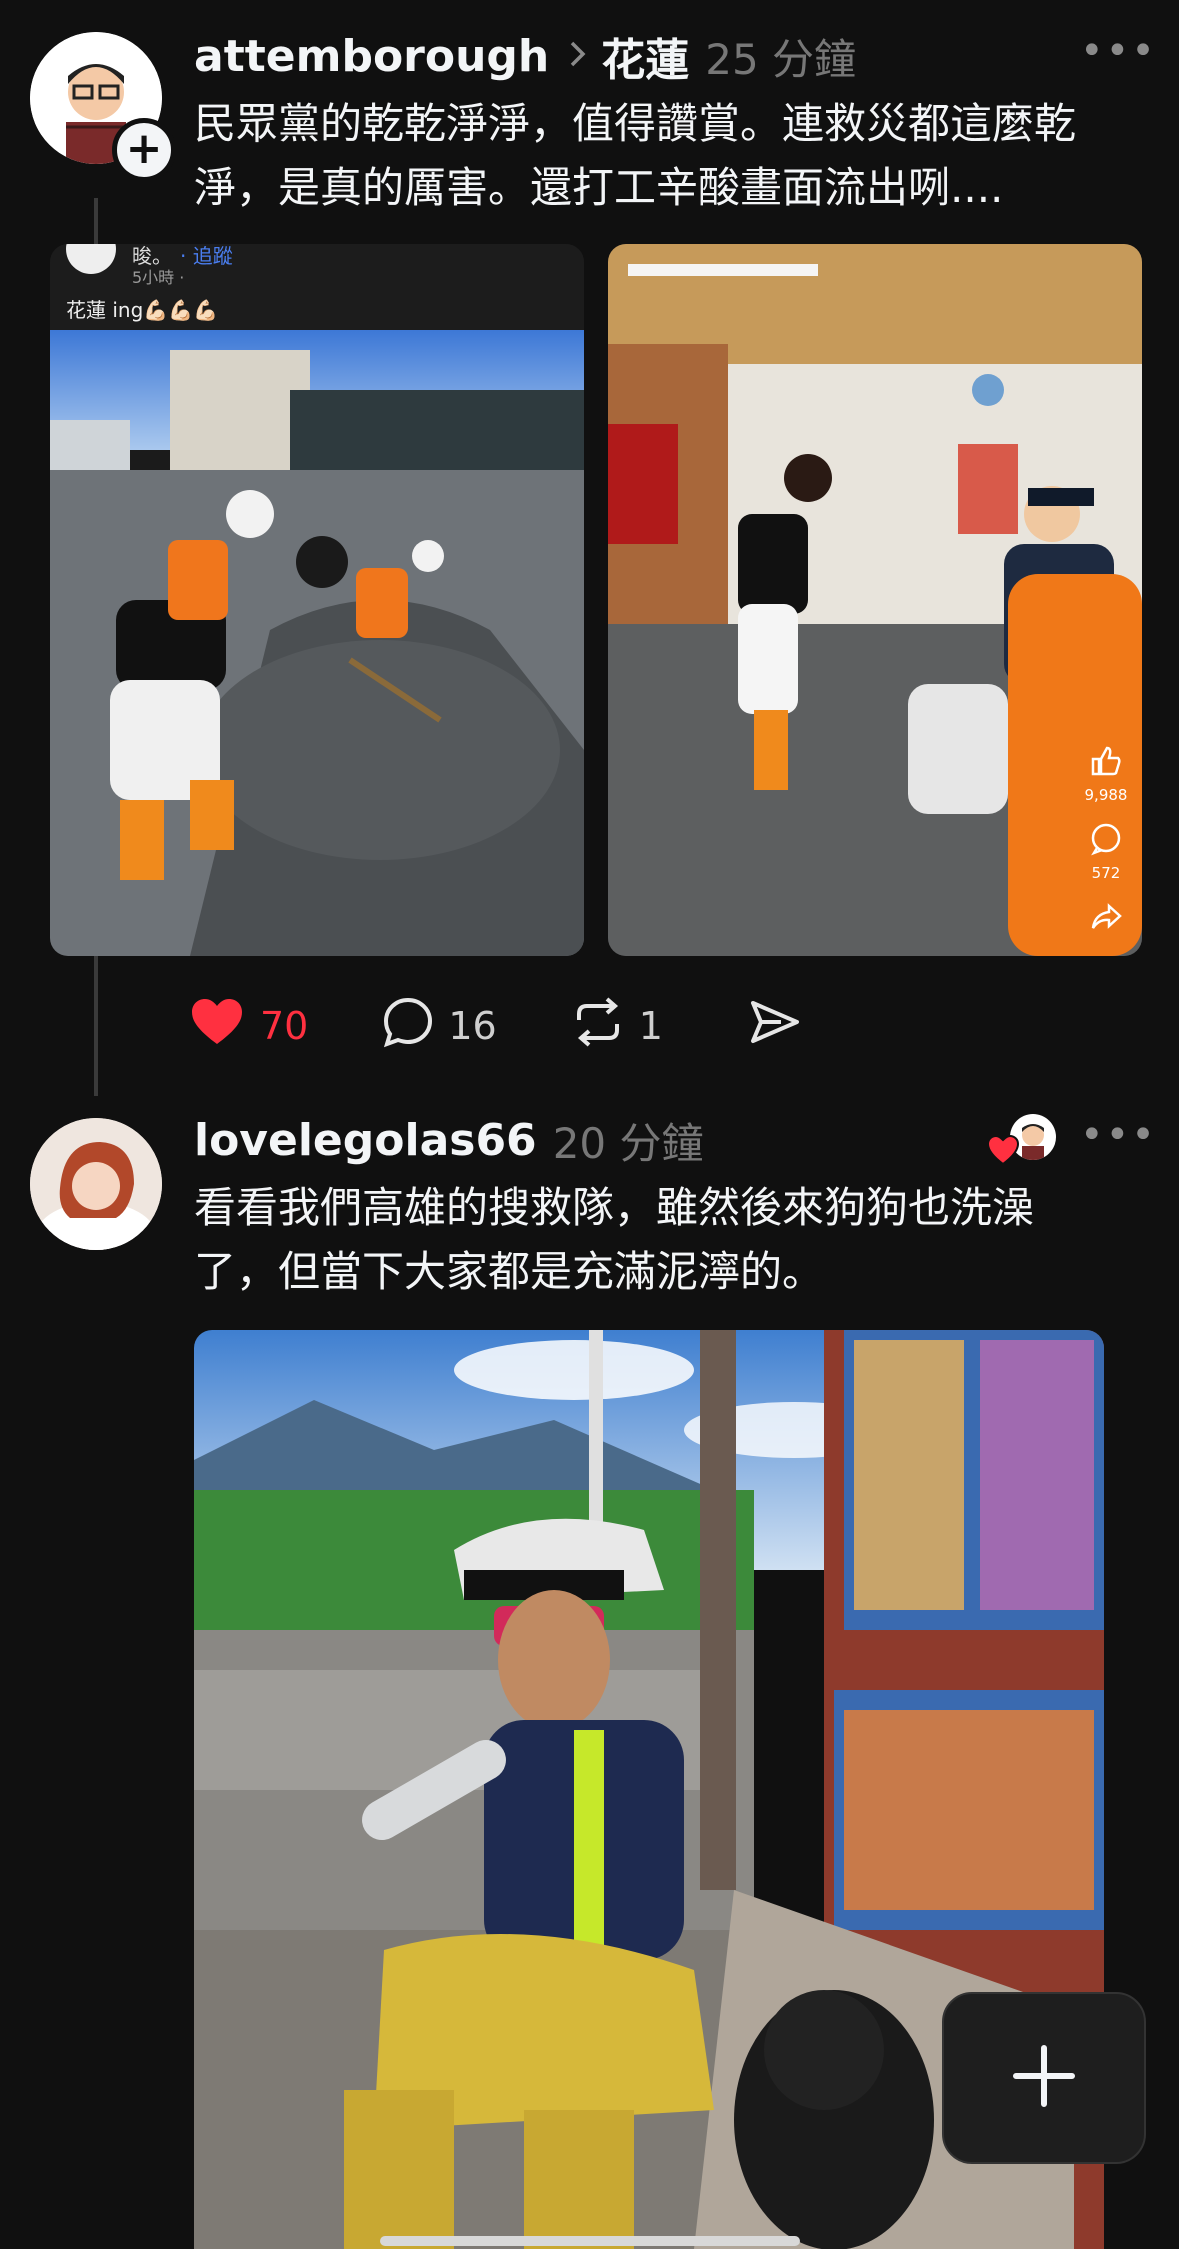 This screenshot has width=1179, height=2249. I want to click on reel-likes-count: 9,988, so click(1106, 795).